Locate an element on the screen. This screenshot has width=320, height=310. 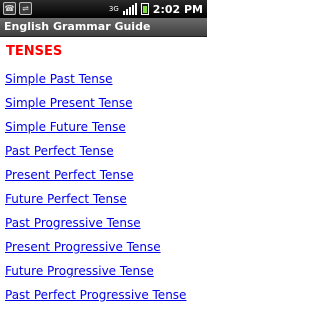
link-present-perfect-tense: Present Perfect Tense is located at coordinates (69, 175).